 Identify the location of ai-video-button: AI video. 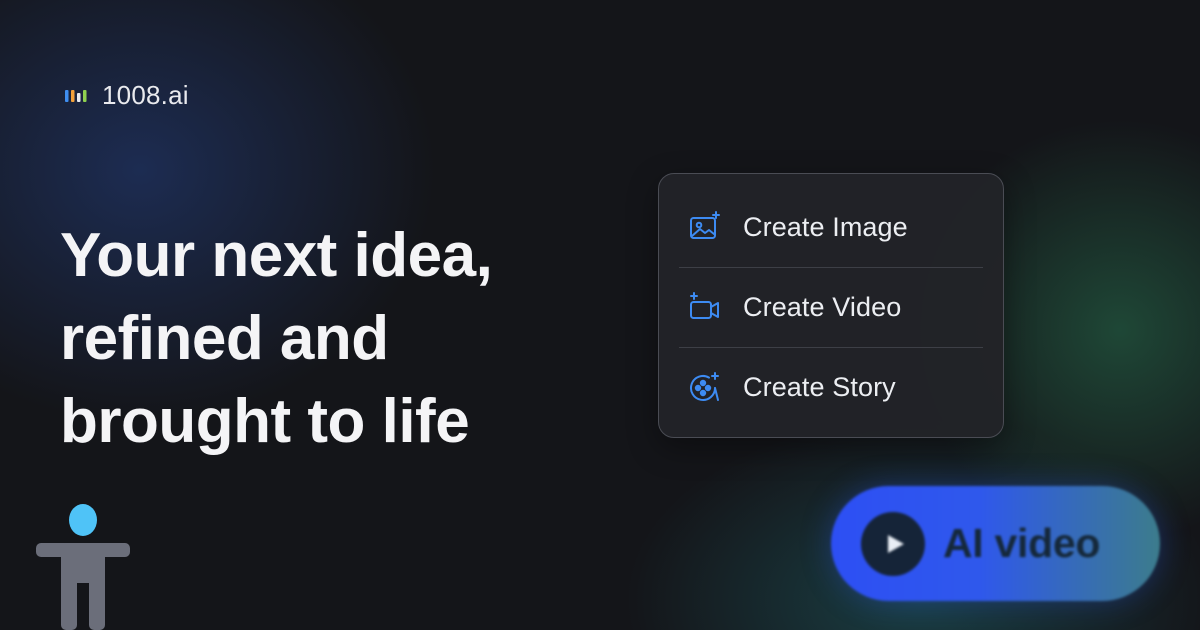
(995, 543).